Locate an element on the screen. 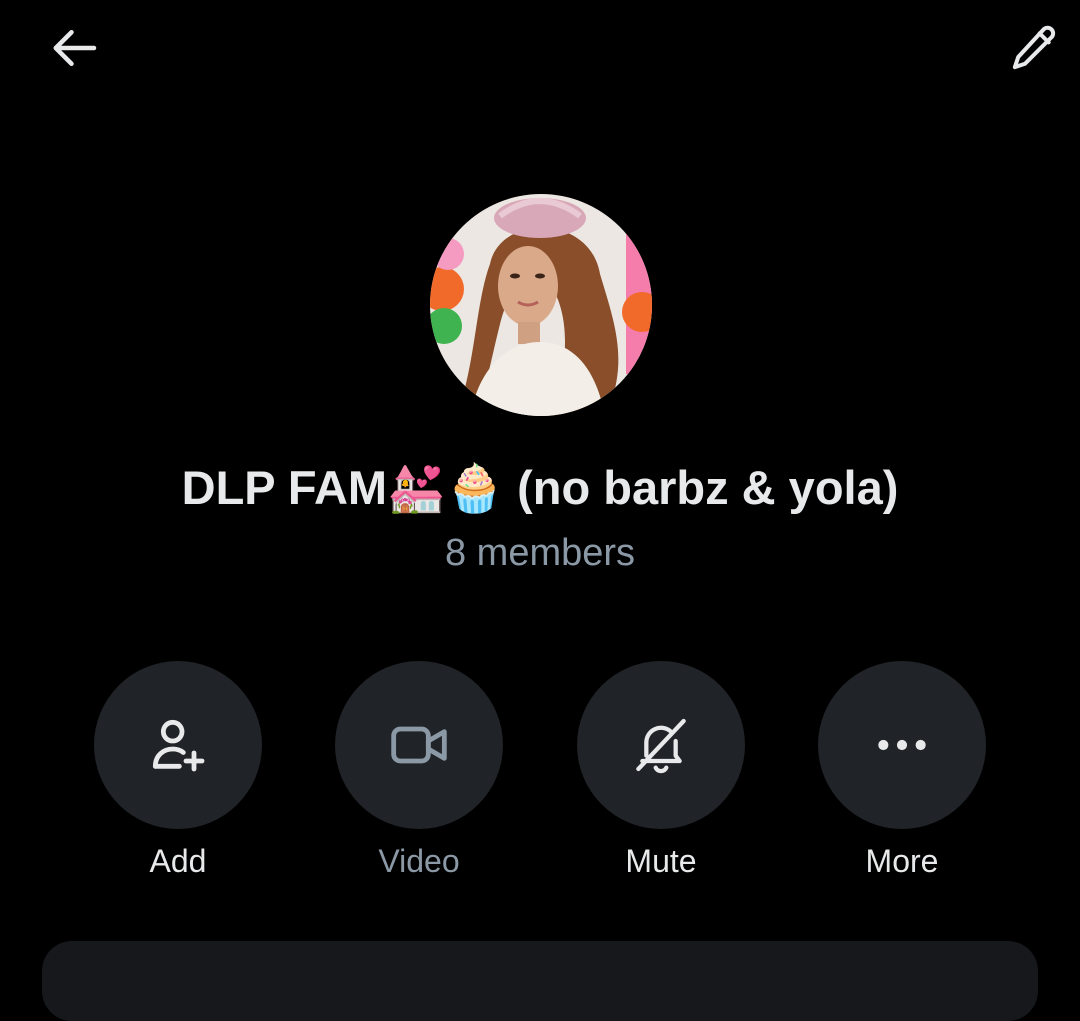  more-button is located at coordinates (902, 745).